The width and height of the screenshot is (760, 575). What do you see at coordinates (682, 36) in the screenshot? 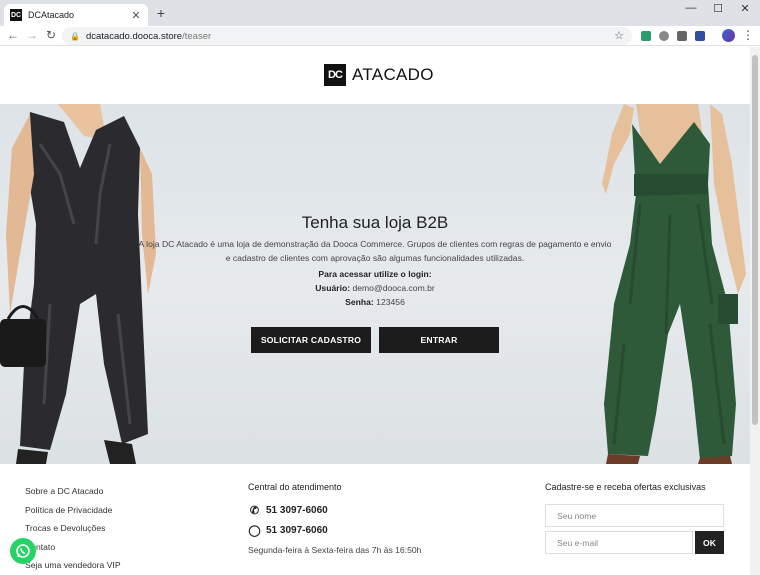
I see `camera-icon` at bounding box center [682, 36].